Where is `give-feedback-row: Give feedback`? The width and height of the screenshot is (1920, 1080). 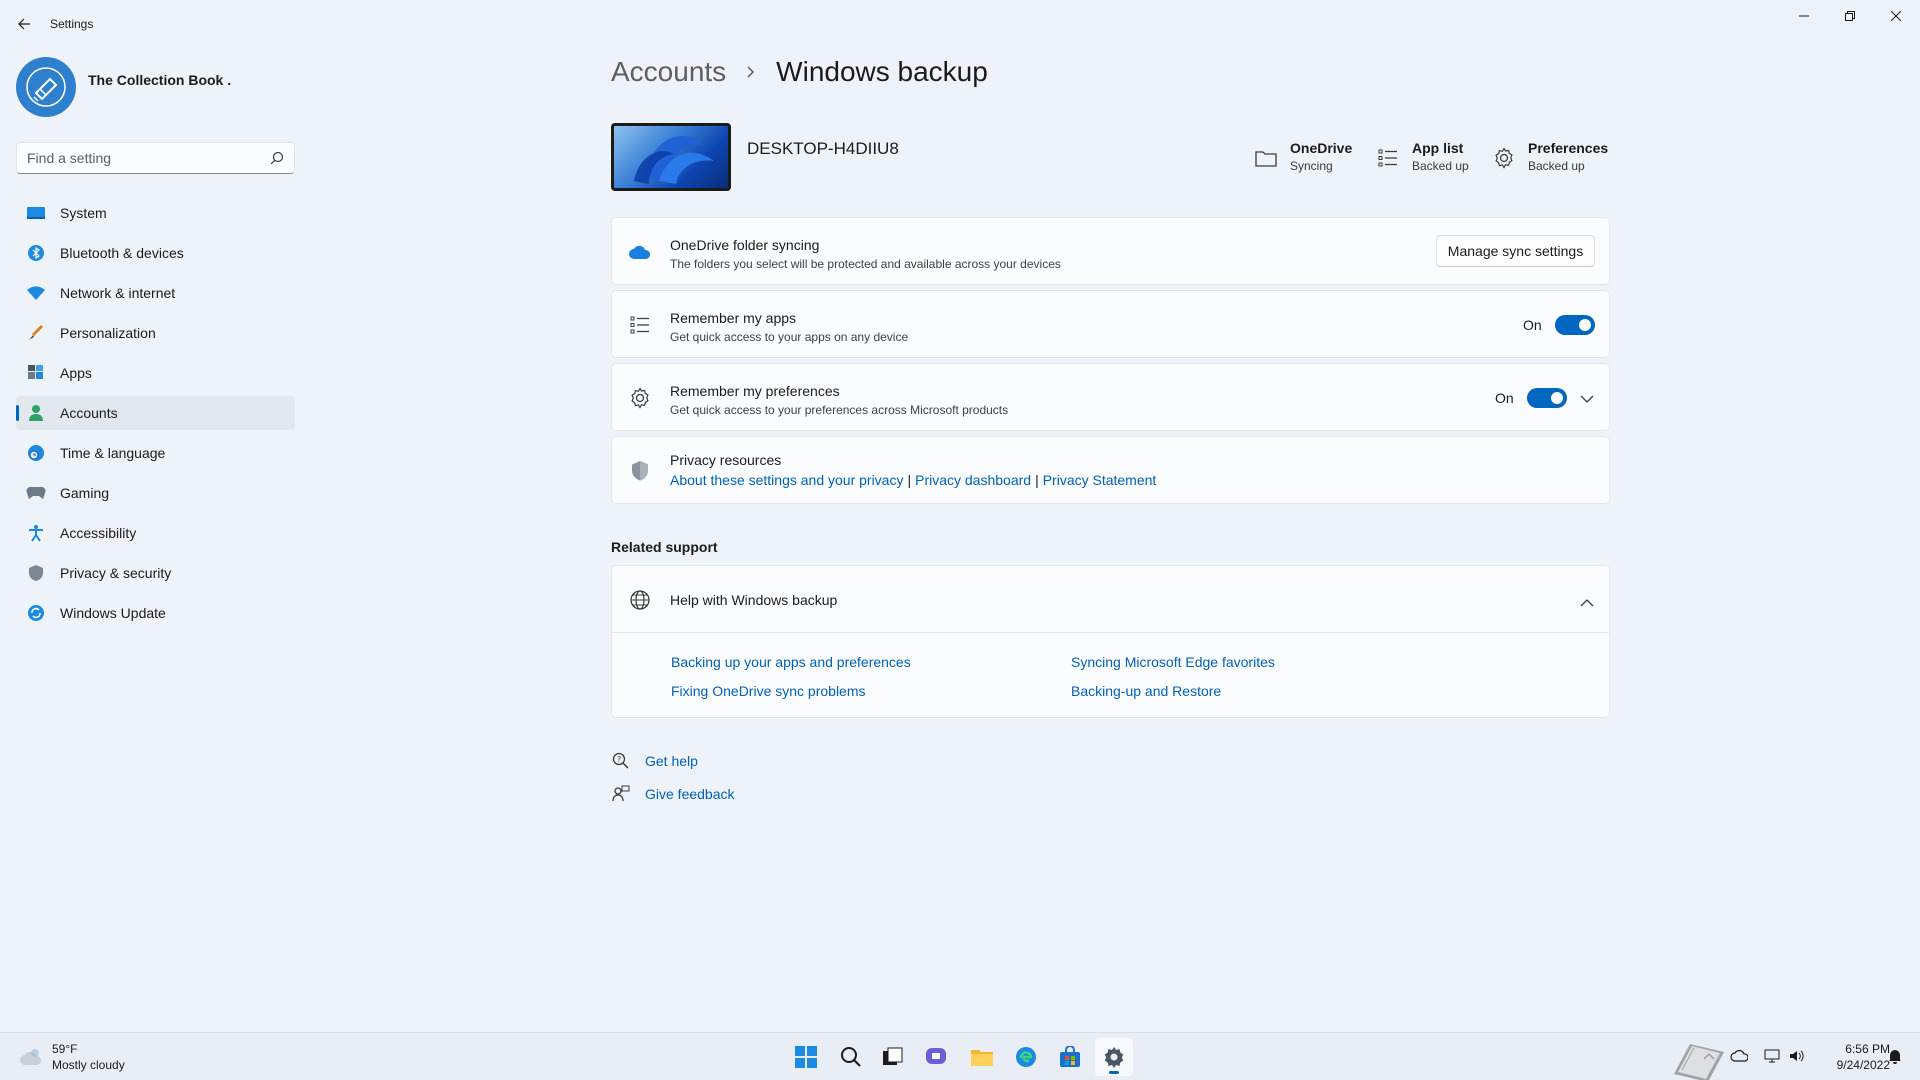
give-feedback-row: Give feedback is located at coordinates (673, 794).